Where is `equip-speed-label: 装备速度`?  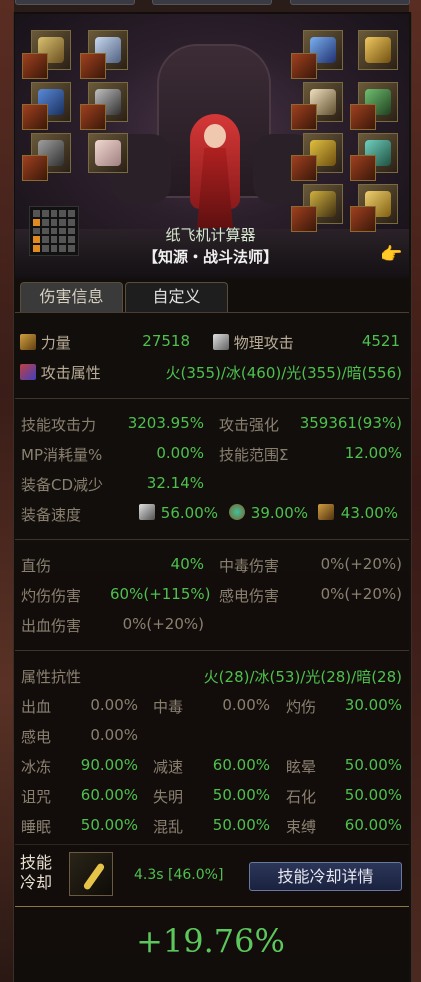
equip-speed-label: 装备速度 is located at coordinates (51, 515).